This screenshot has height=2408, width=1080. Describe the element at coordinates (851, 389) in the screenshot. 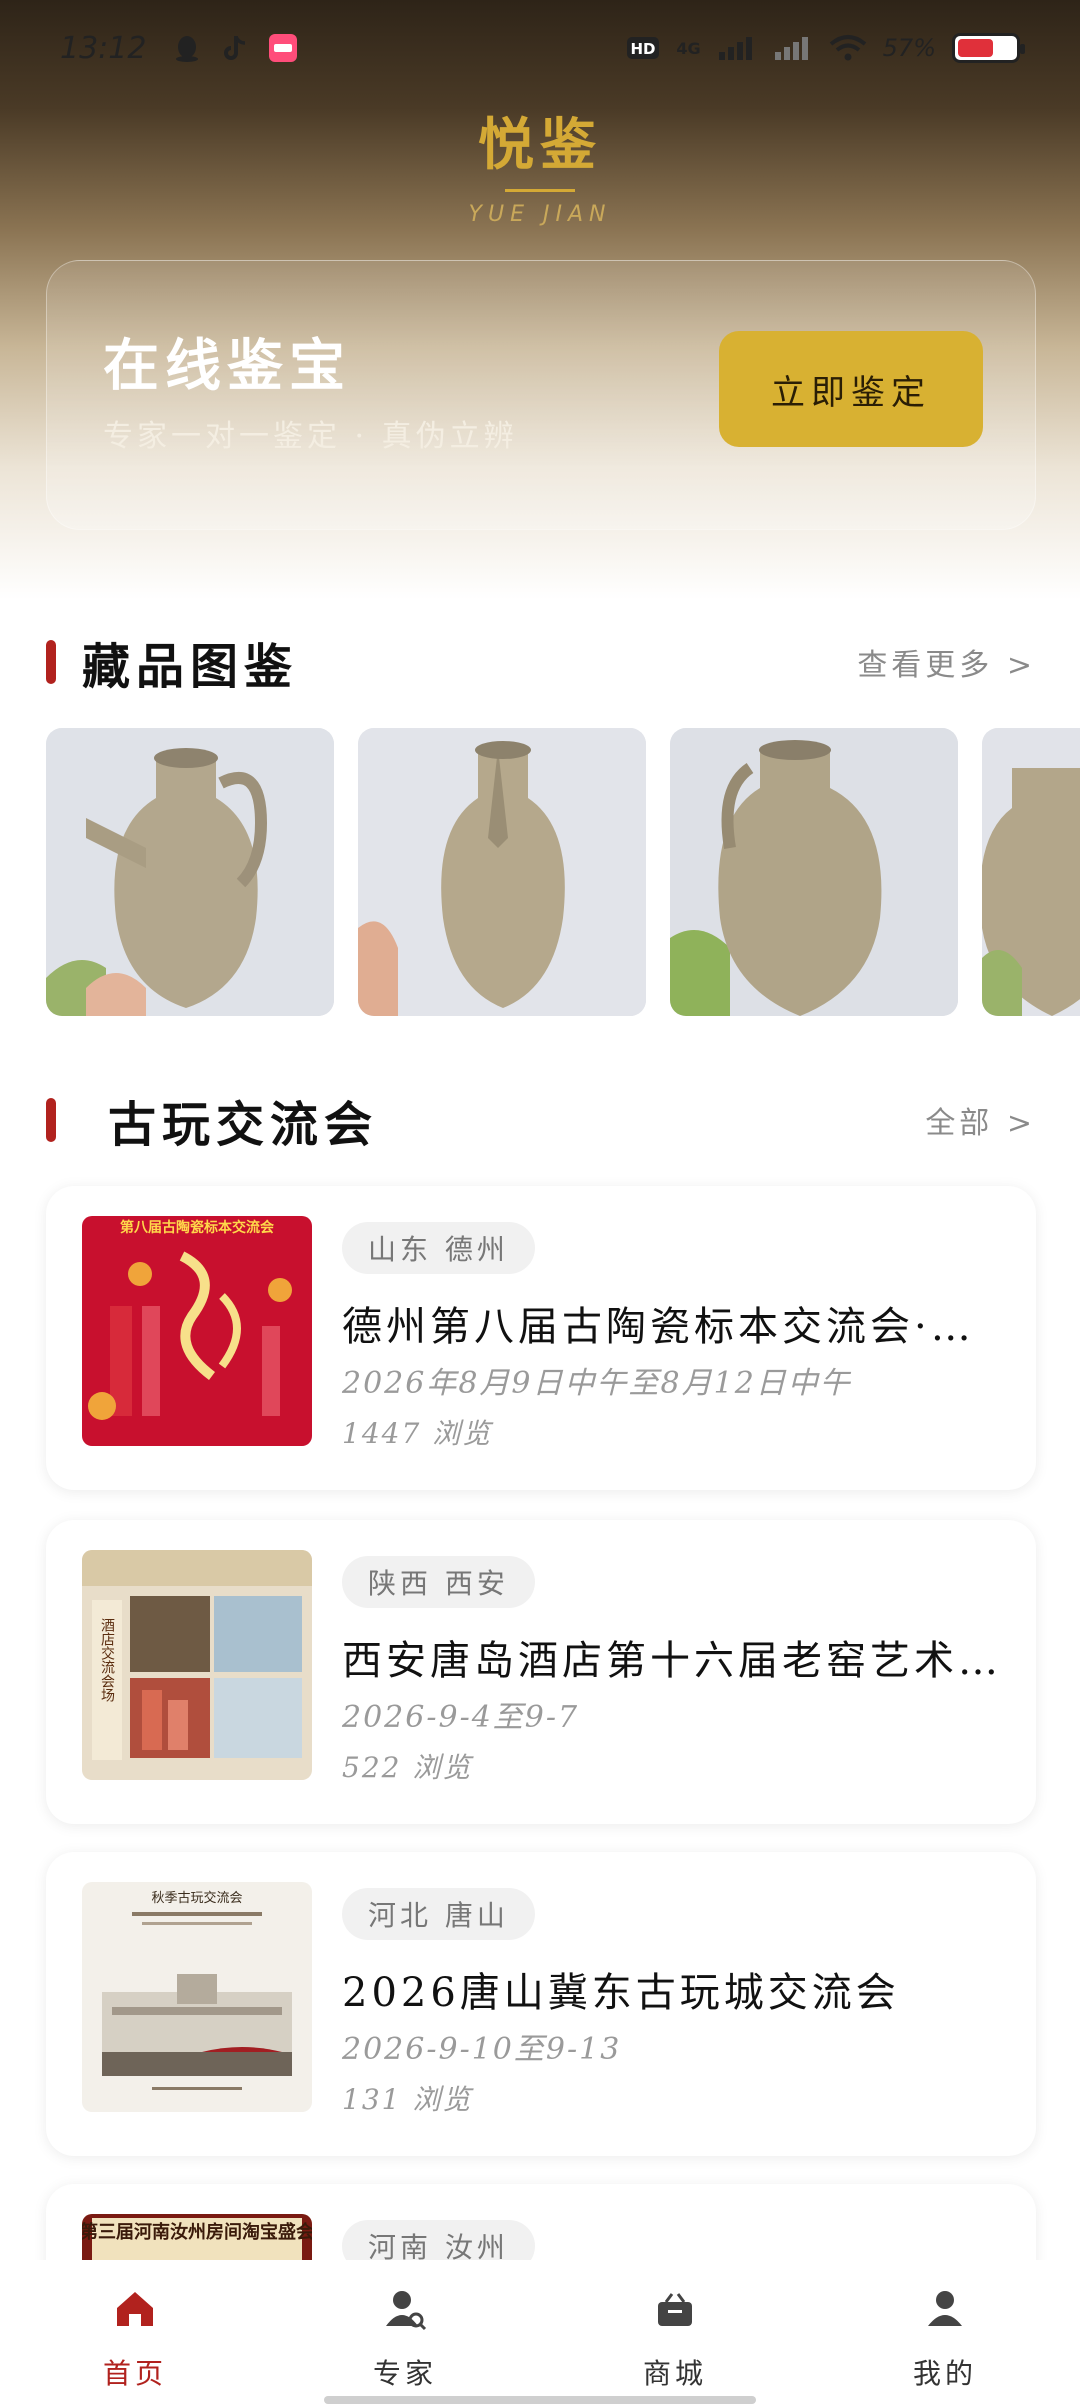

I see `appraise-now-button: 立即鉴定` at that location.